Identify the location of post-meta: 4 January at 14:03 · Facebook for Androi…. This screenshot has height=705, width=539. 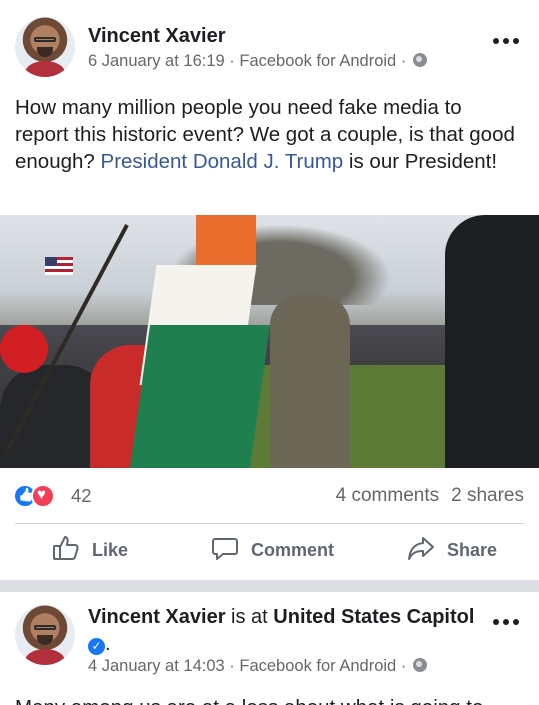
(257, 666).